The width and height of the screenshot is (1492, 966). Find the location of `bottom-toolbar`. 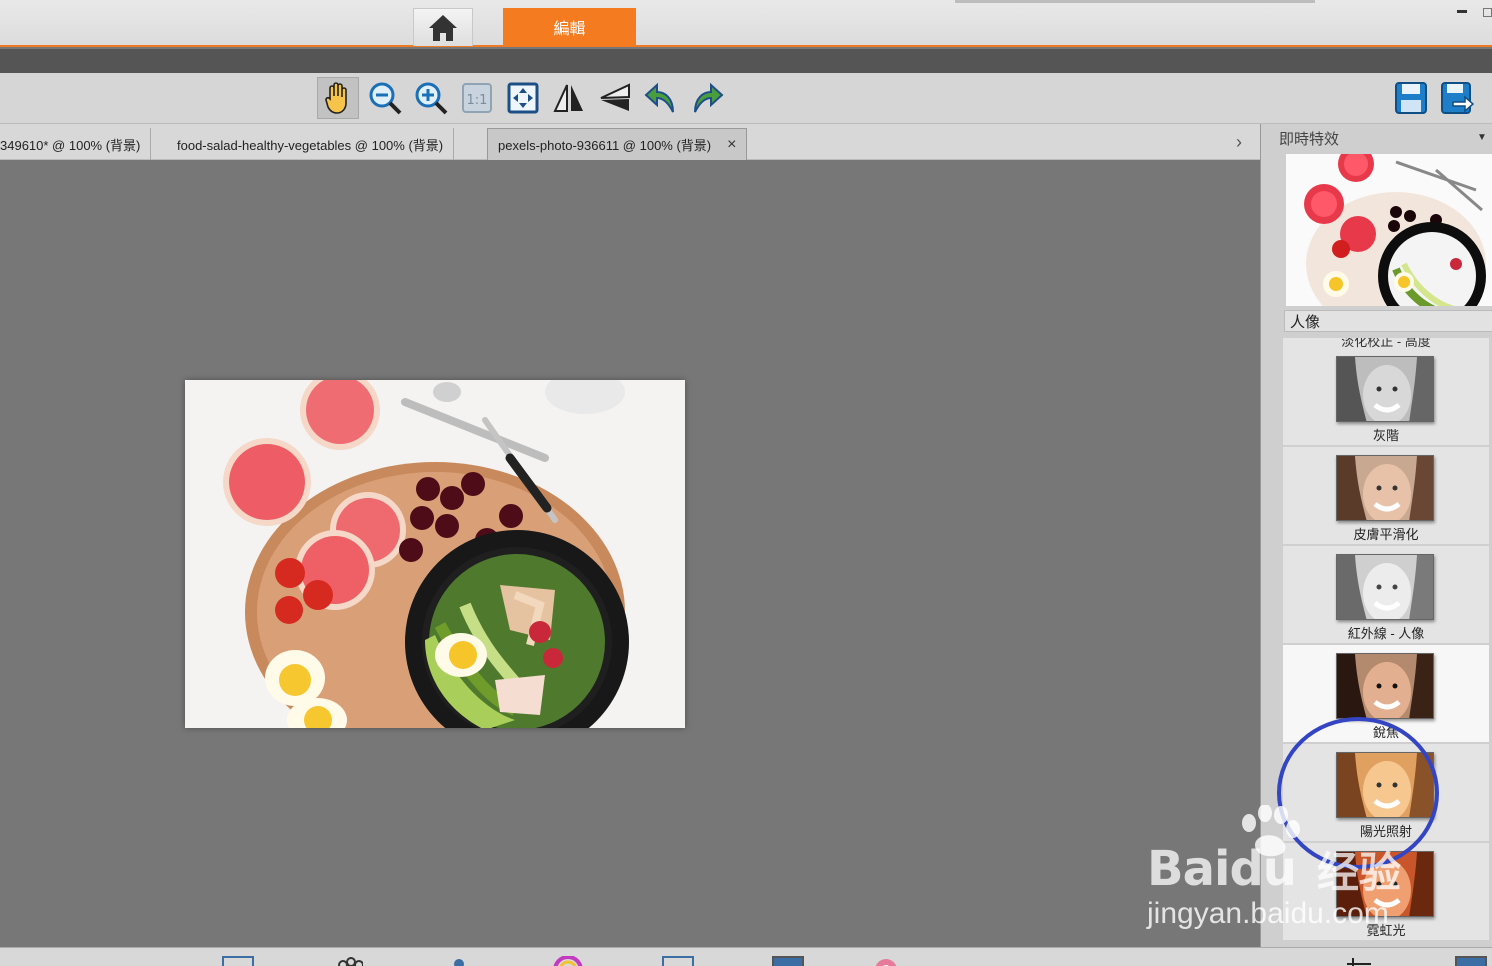

bottom-toolbar is located at coordinates (746, 956).